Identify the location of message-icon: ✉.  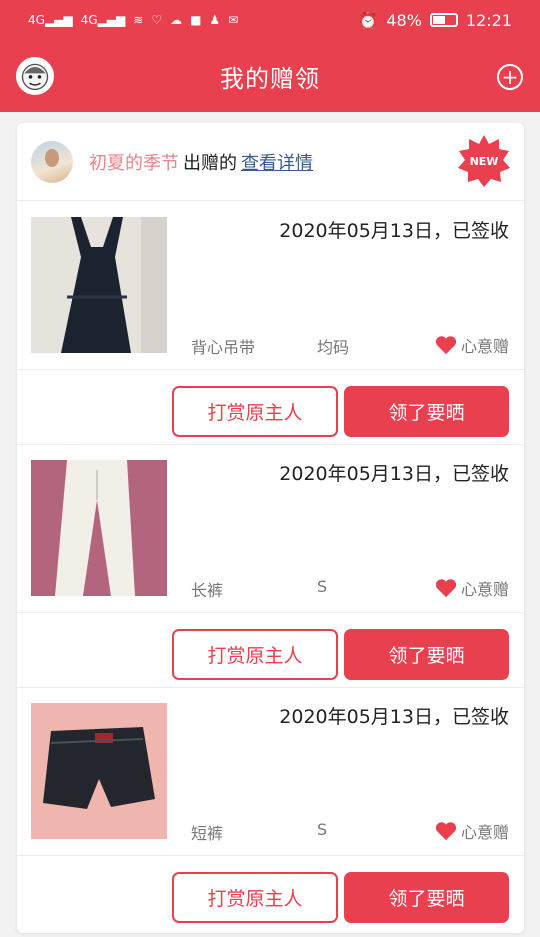
(233, 20).